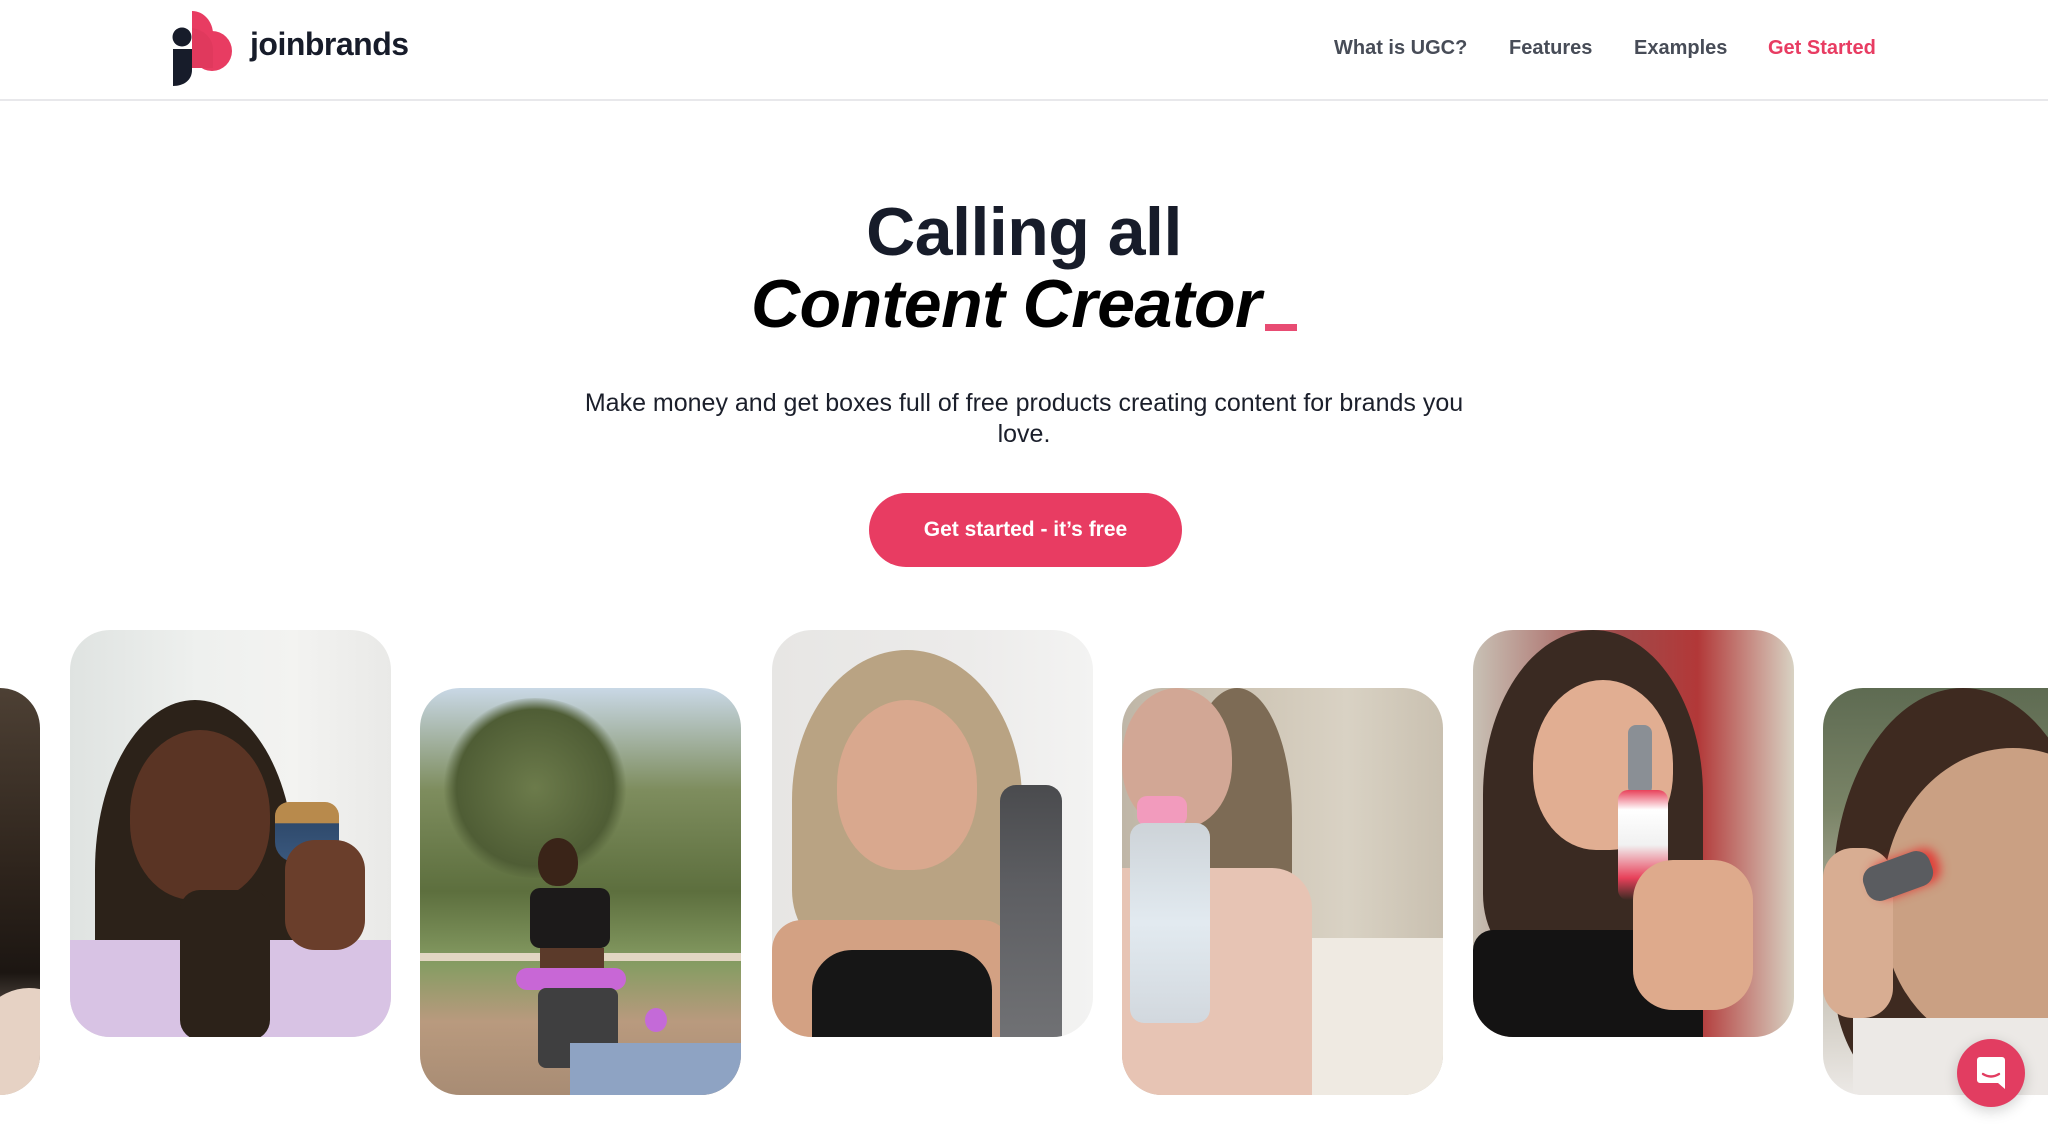  Describe the element at coordinates (1024, 232) in the screenshot. I see `hero-title-line1: Calling all` at that location.